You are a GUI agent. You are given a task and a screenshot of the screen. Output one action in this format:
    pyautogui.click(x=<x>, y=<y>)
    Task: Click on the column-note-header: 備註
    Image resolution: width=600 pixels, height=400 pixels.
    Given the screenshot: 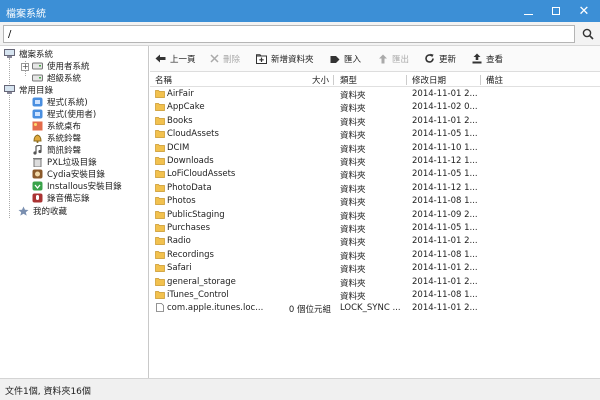 What is the action you would take?
    pyautogui.click(x=494, y=80)
    